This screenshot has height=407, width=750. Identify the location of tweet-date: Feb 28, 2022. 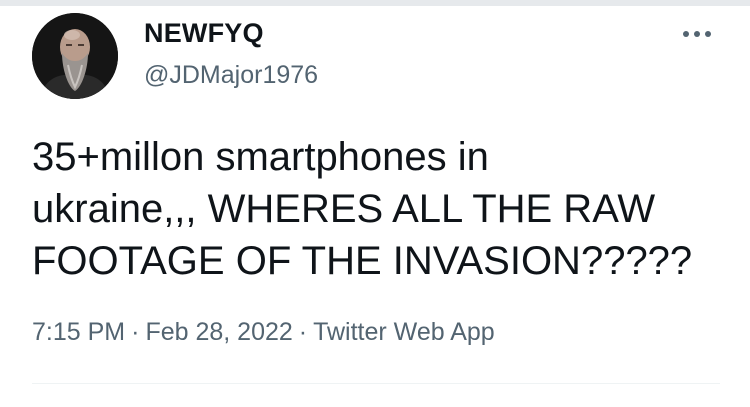
(218, 332).